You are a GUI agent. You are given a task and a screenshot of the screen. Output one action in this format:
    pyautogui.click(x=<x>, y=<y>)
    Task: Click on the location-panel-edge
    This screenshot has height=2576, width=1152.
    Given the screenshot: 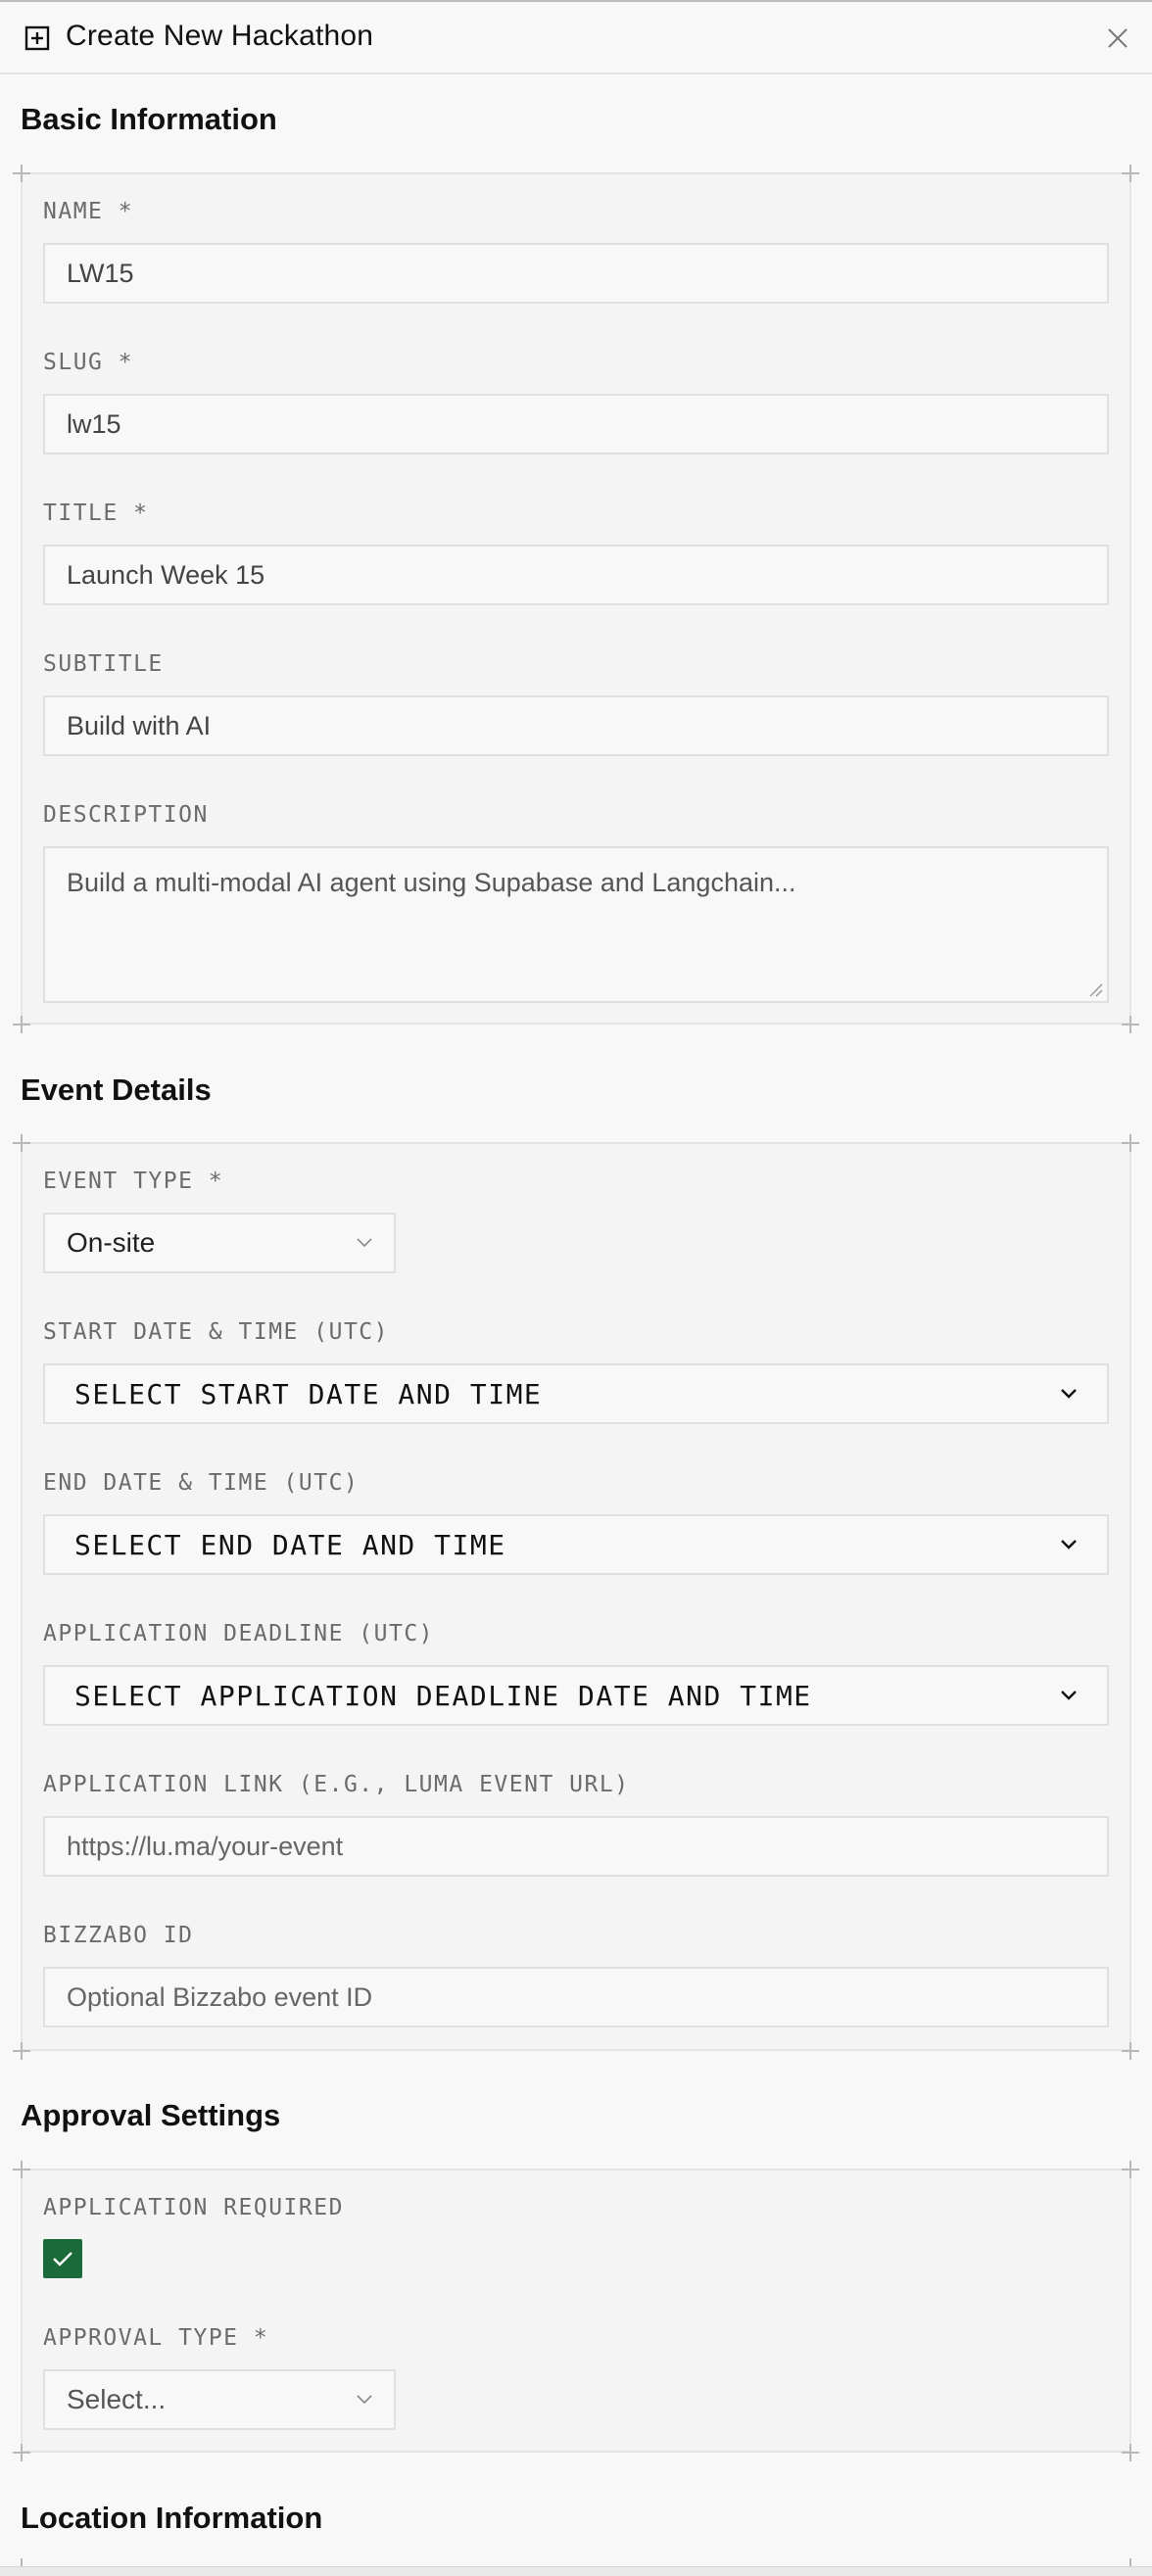 What is the action you would take?
    pyautogui.click(x=576, y=2571)
    